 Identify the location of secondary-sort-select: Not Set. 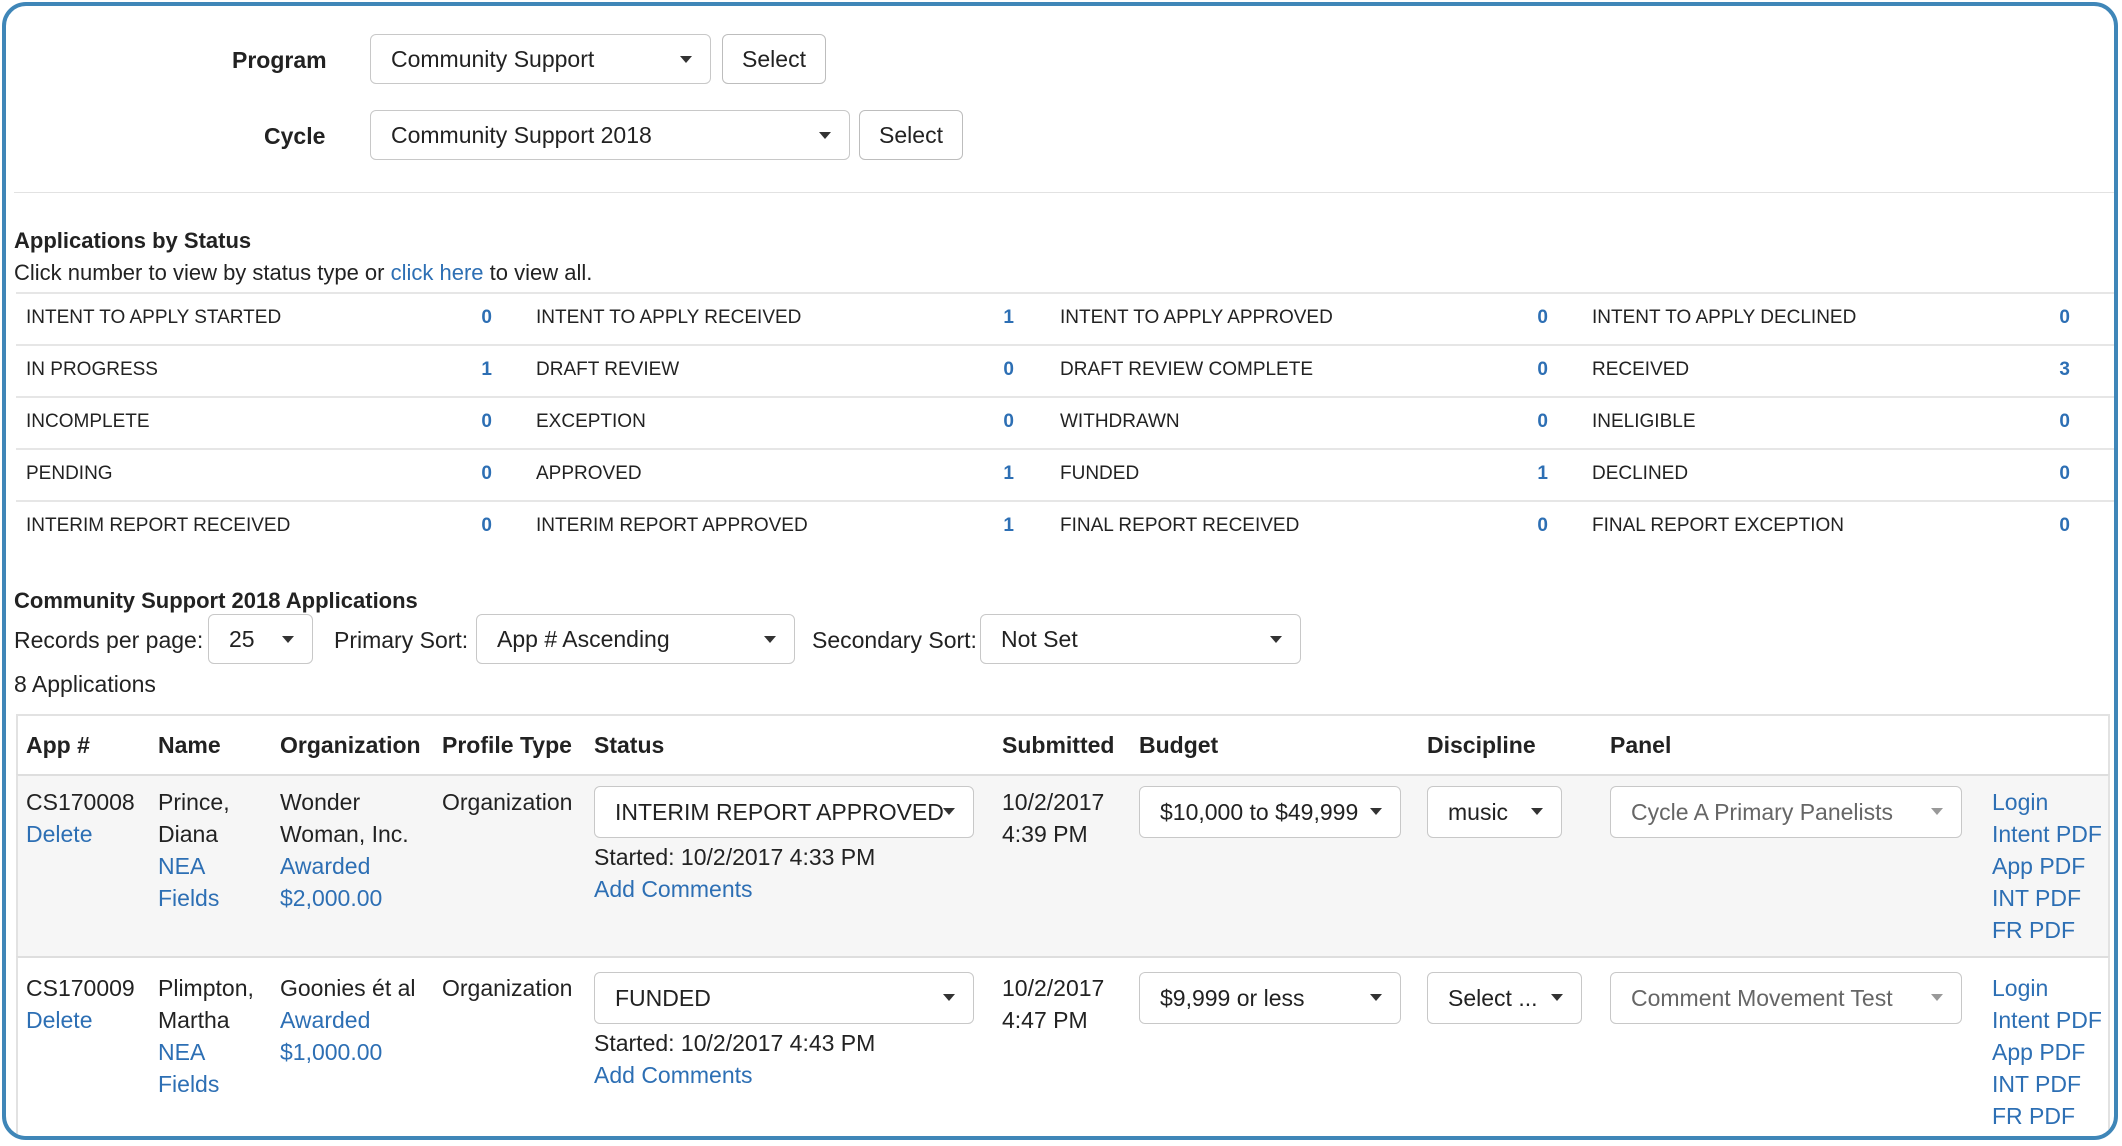
(1140, 639).